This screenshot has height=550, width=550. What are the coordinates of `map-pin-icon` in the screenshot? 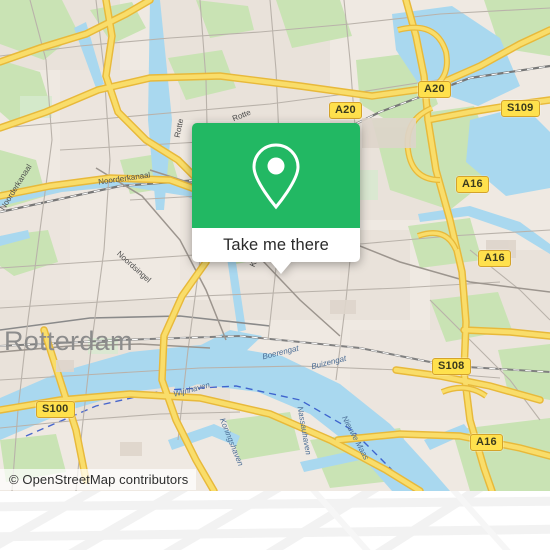 It's located at (276, 175).